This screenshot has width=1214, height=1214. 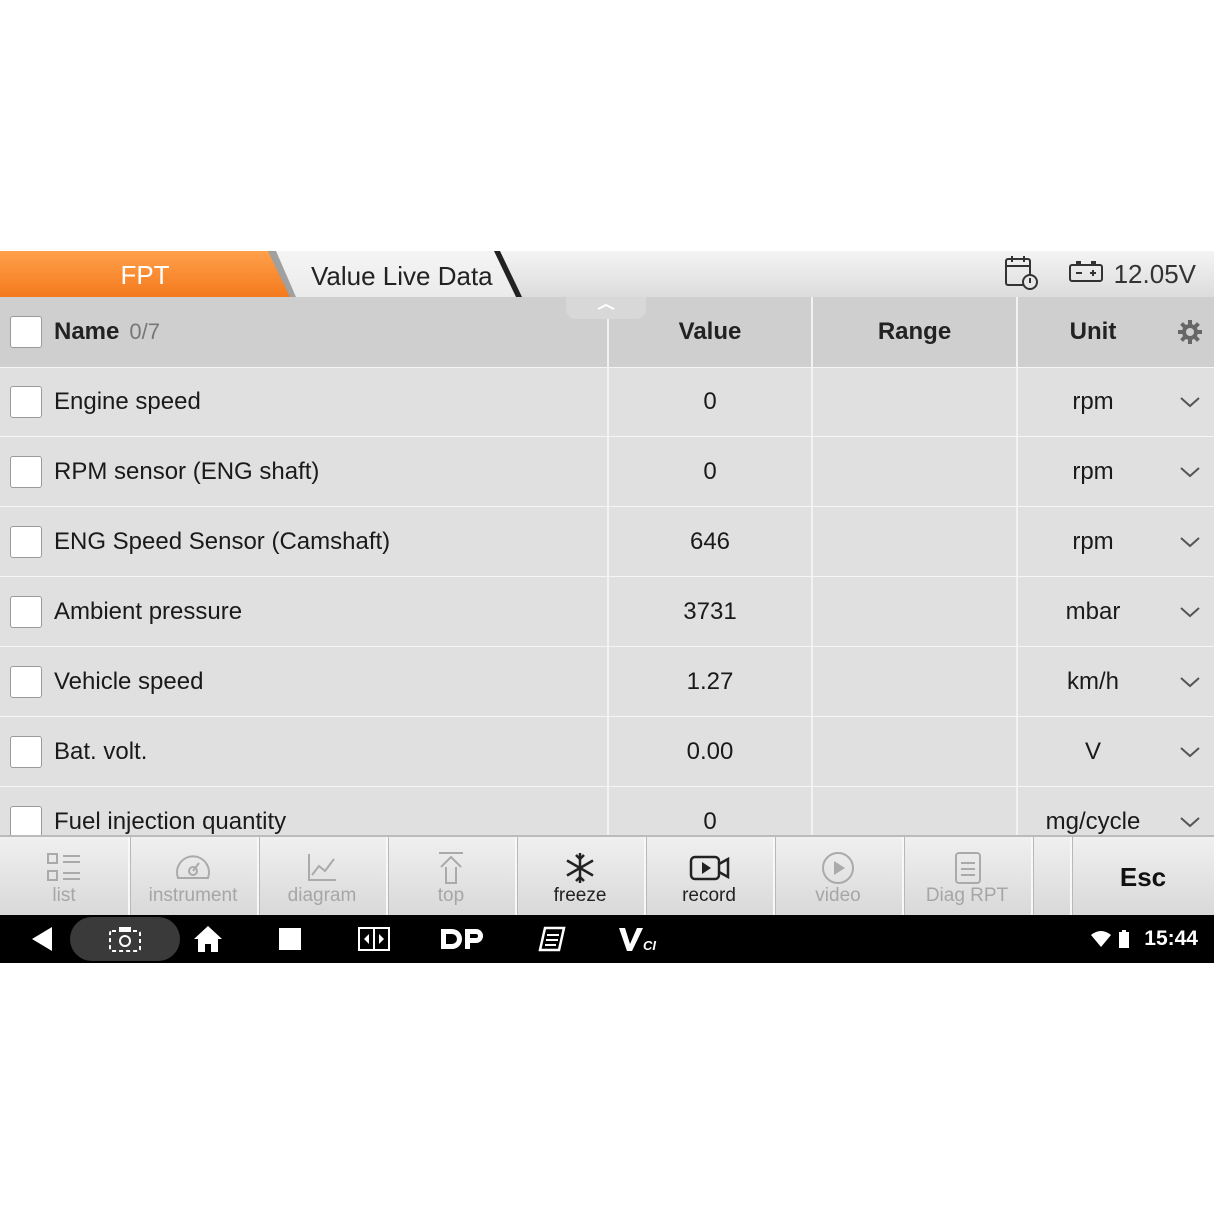 I want to click on play-circle-icon, so click(x=838, y=868).